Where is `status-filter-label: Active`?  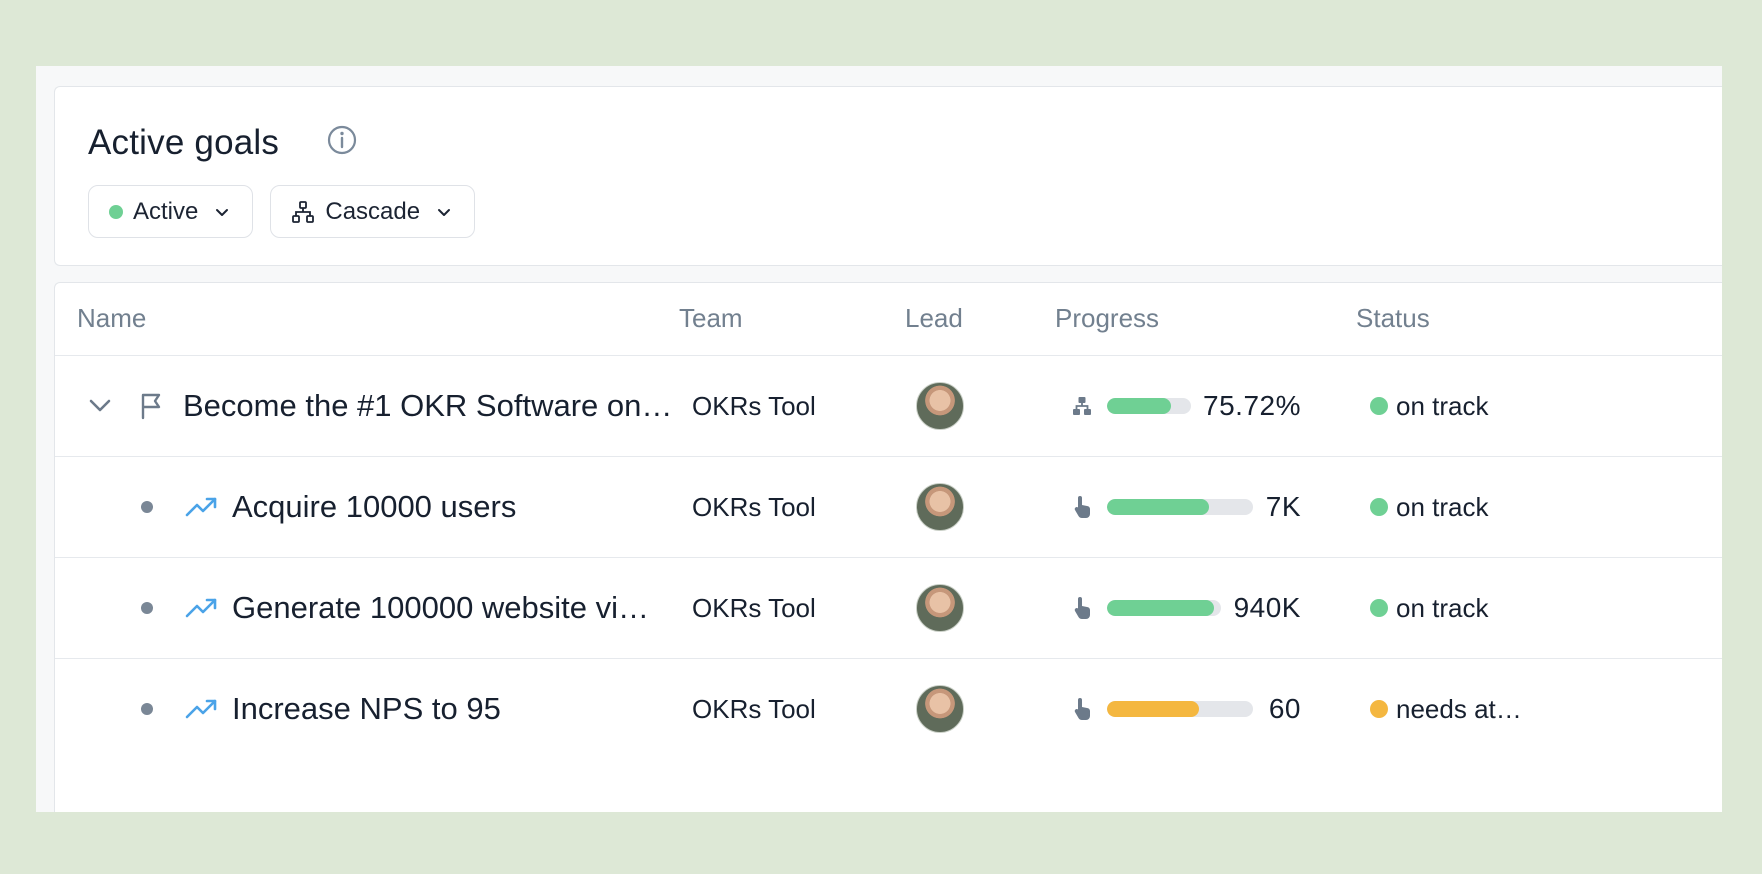 status-filter-label: Active is located at coordinates (166, 211).